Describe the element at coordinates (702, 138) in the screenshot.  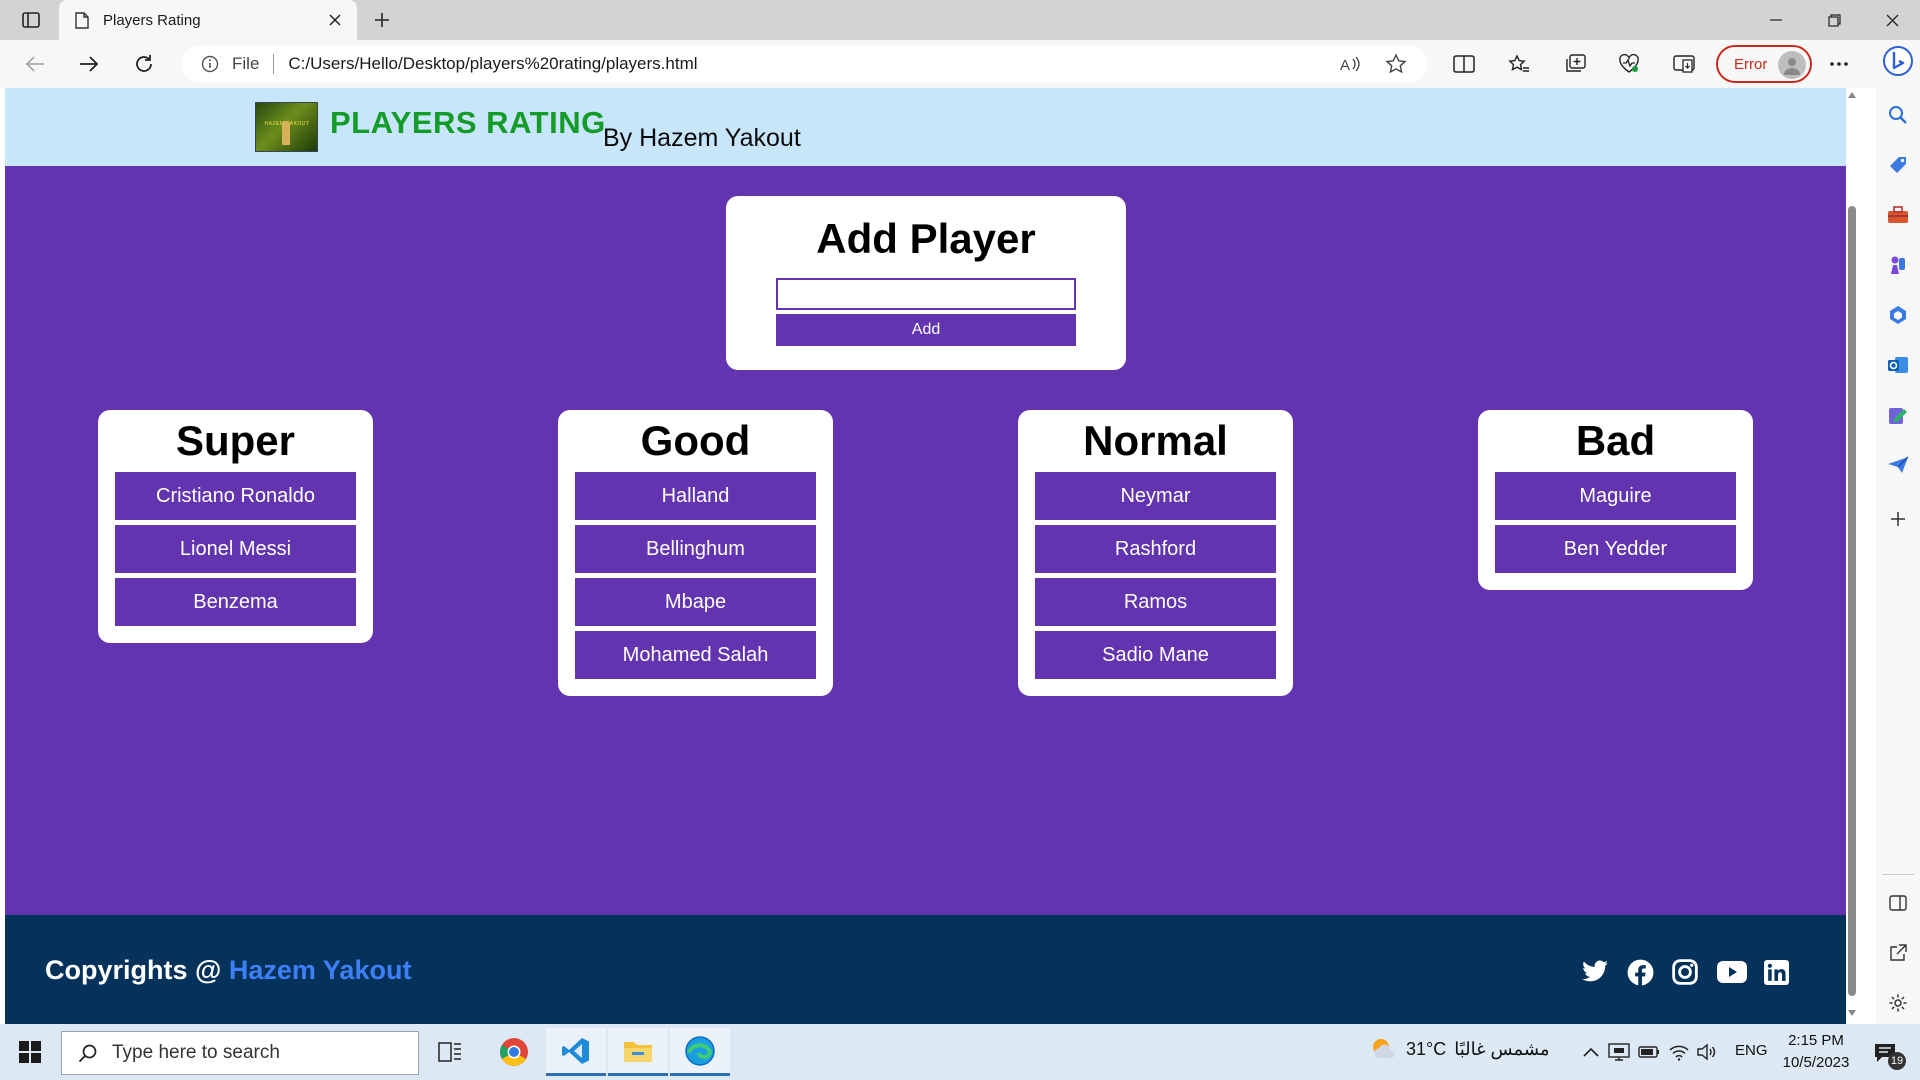
I see `site-byline: By Hazem Yakout` at that location.